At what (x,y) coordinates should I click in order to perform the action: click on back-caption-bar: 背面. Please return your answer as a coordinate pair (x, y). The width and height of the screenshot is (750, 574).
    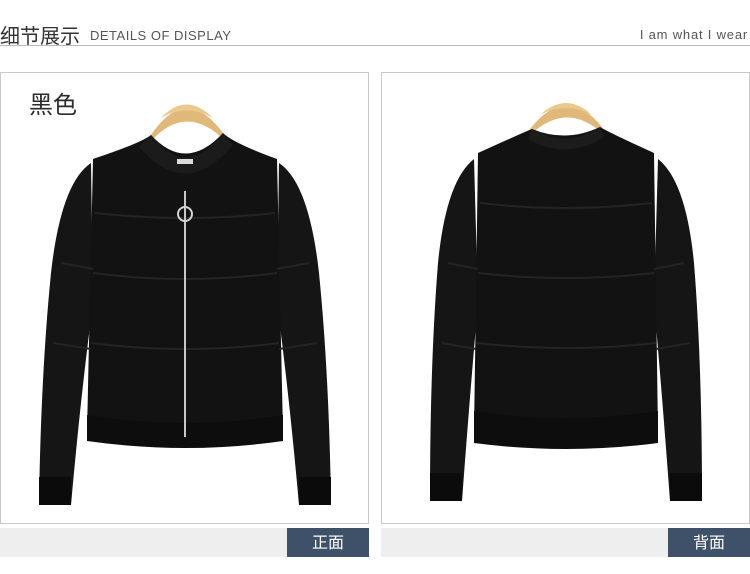
    Looking at the image, I should click on (565, 542).